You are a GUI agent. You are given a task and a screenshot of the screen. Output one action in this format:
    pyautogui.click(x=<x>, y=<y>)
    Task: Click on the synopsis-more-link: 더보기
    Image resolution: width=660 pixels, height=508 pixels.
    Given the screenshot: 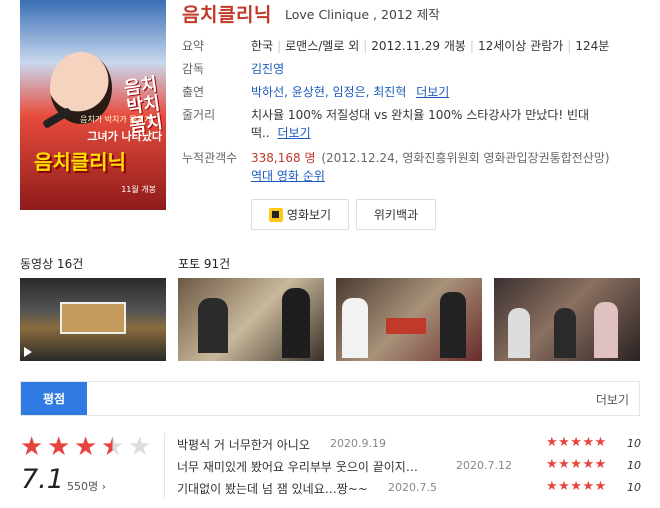 What is the action you would take?
    pyautogui.click(x=294, y=133)
    